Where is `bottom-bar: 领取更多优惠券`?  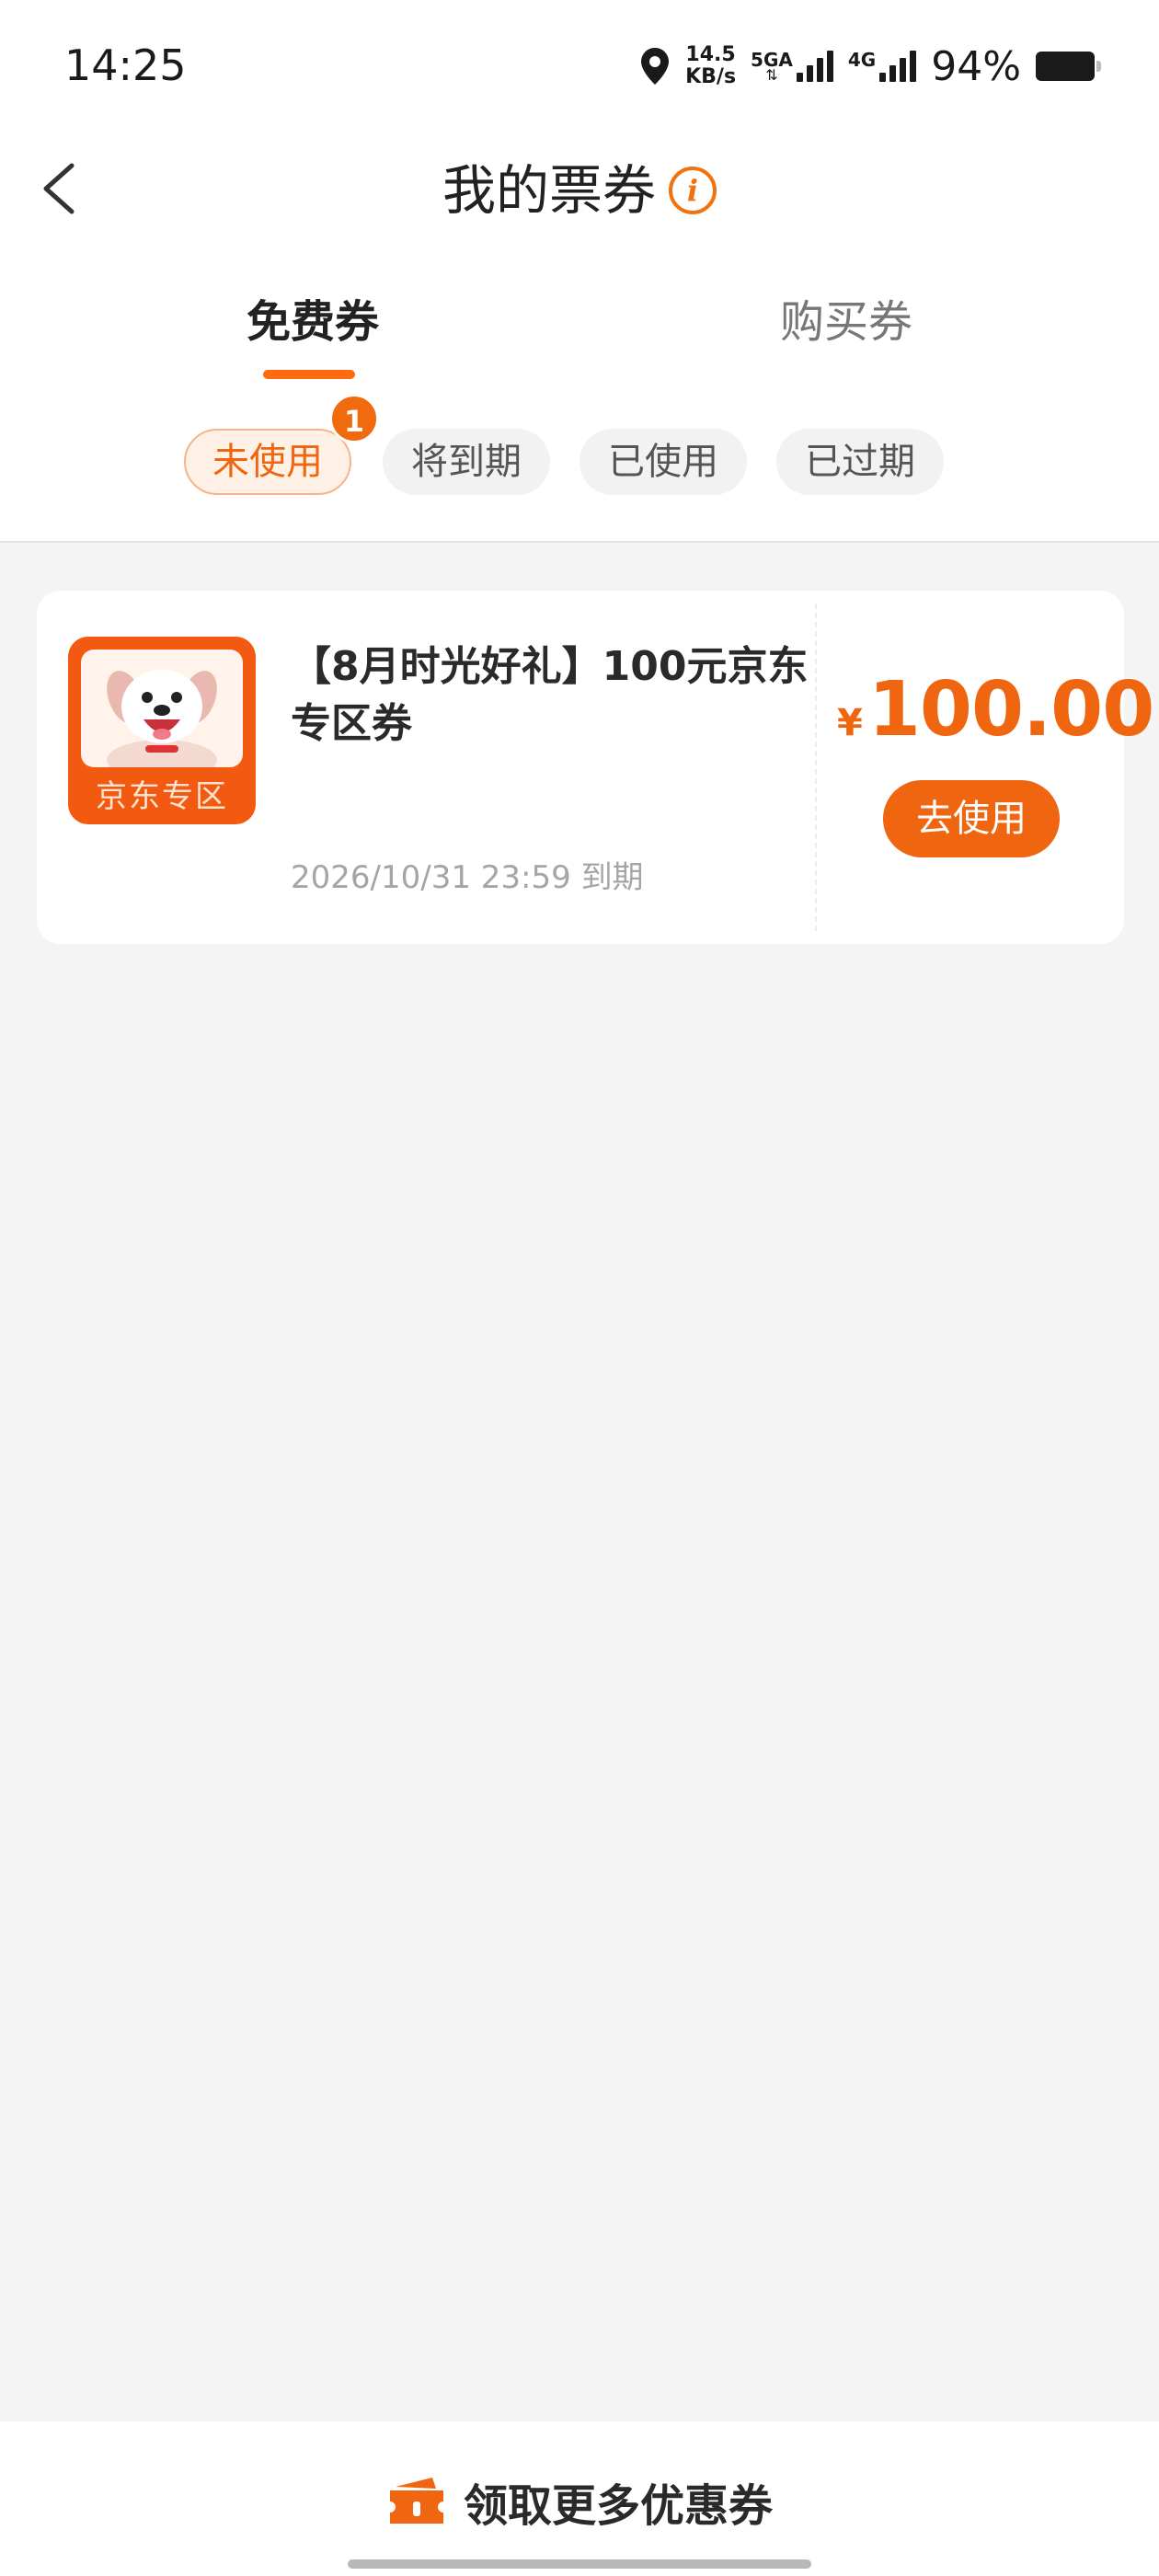
bottom-bar: 领取更多优惠券 is located at coordinates (579, 2498).